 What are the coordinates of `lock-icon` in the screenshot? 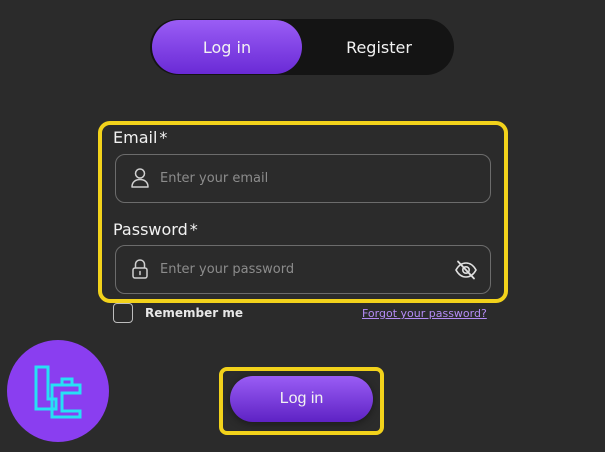 It's located at (140, 269).